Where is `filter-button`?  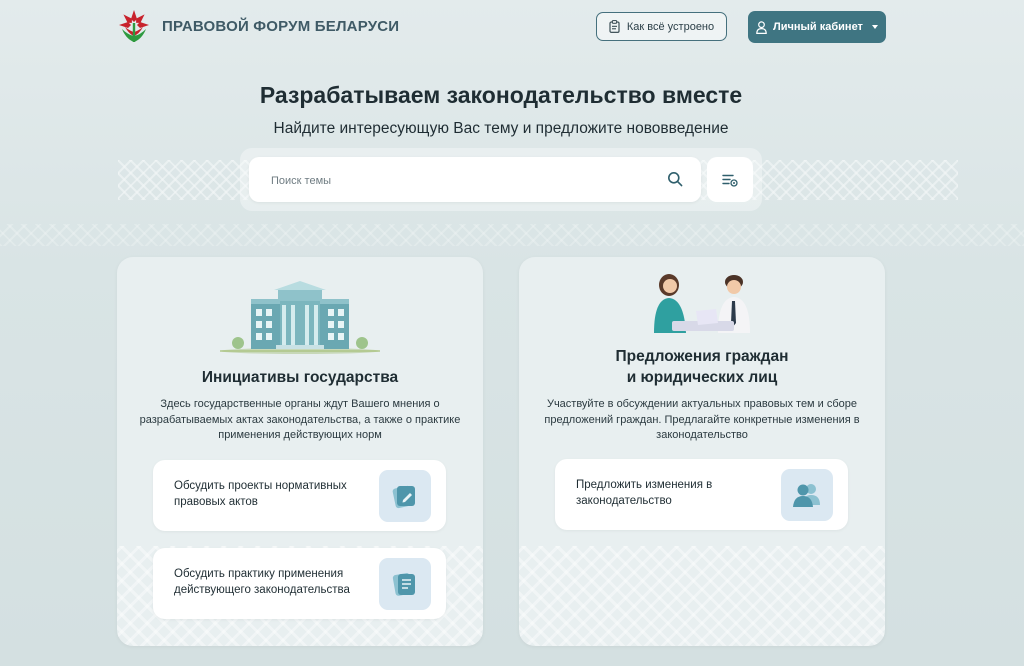 filter-button is located at coordinates (730, 179).